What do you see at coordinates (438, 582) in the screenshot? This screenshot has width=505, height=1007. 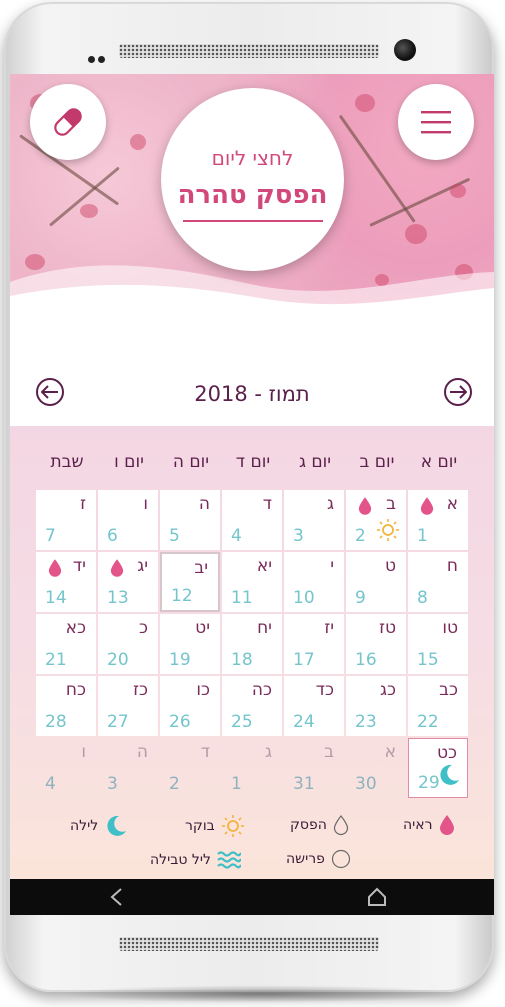 I see `calendar-day: ח8` at bounding box center [438, 582].